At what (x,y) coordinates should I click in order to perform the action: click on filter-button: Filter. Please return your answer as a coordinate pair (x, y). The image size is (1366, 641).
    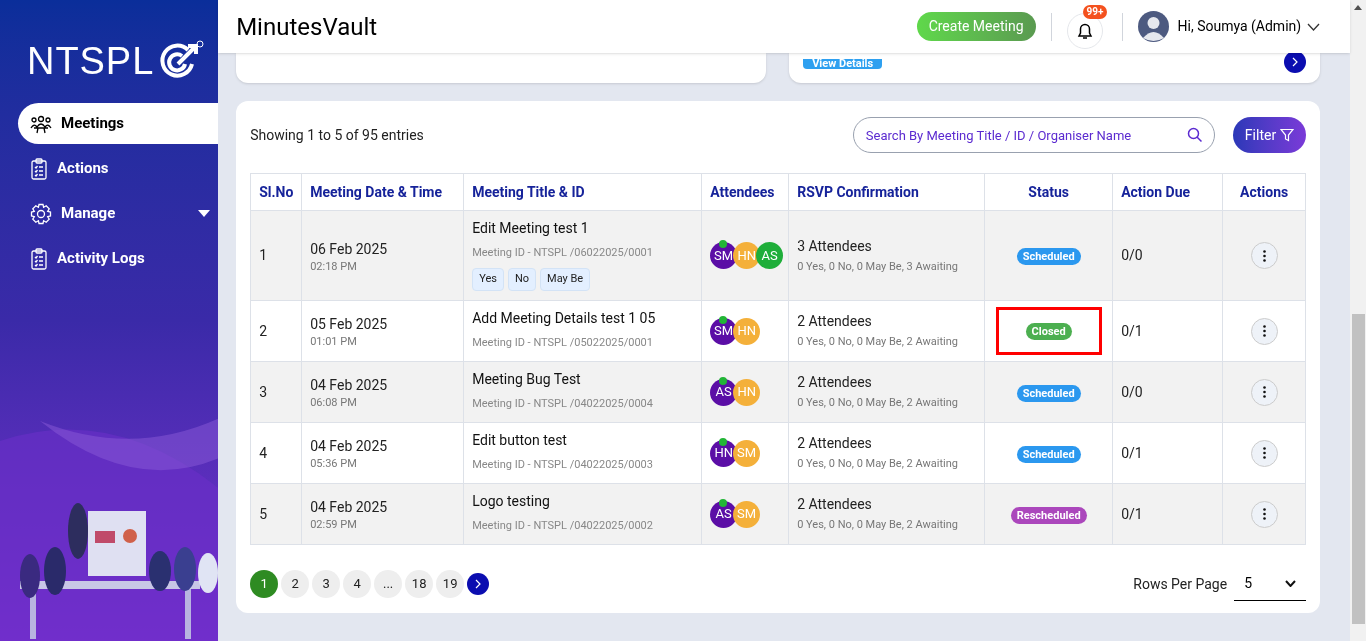
    Looking at the image, I should click on (1269, 135).